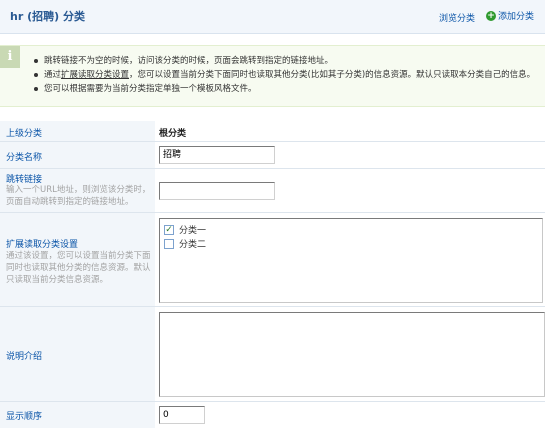  I want to click on description-label: 说明介绍, so click(24, 357).